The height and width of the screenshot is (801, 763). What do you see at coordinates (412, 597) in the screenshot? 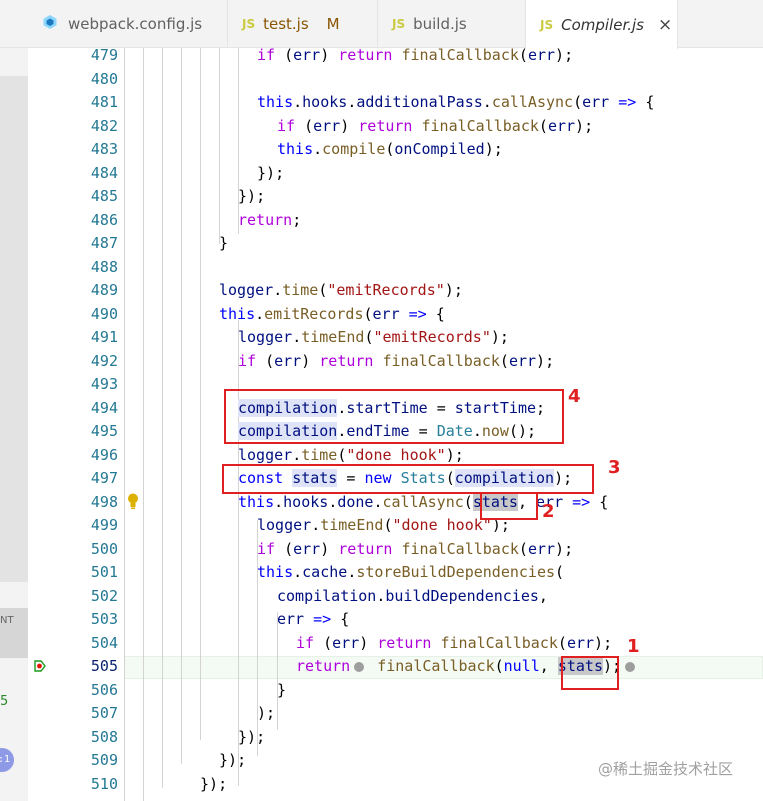
I see `code-line: compilation.buildDependencies,` at bounding box center [412, 597].